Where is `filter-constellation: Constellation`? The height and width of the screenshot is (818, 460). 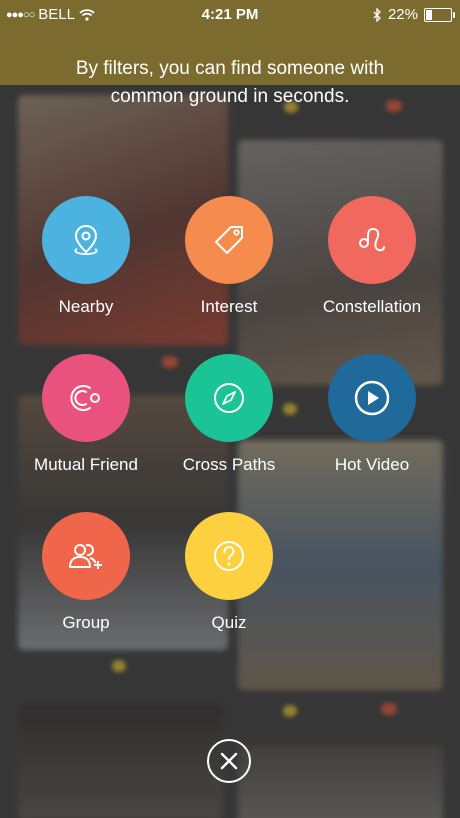 filter-constellation: Constellation is located at coordinates (372, 256).